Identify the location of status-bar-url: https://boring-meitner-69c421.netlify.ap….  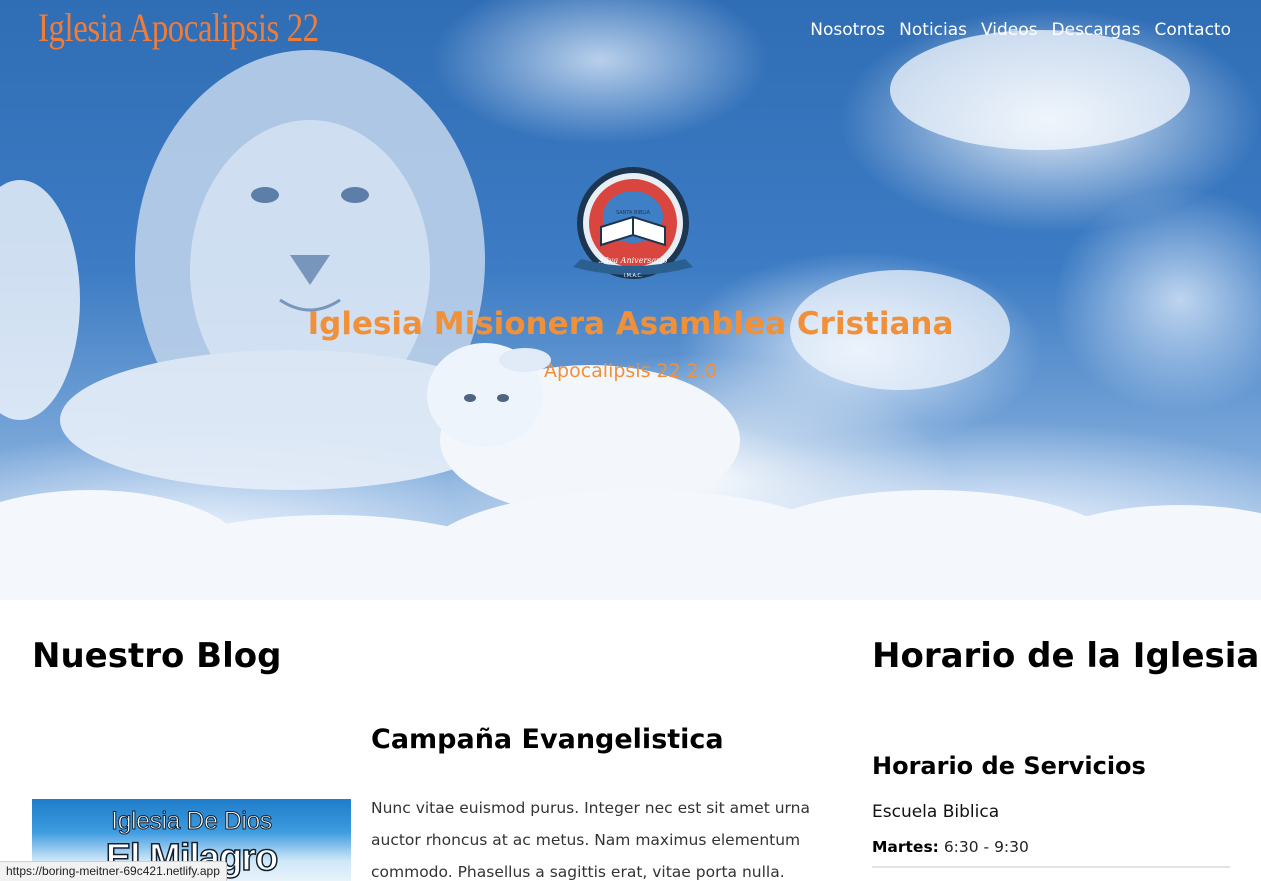
(113, 871).